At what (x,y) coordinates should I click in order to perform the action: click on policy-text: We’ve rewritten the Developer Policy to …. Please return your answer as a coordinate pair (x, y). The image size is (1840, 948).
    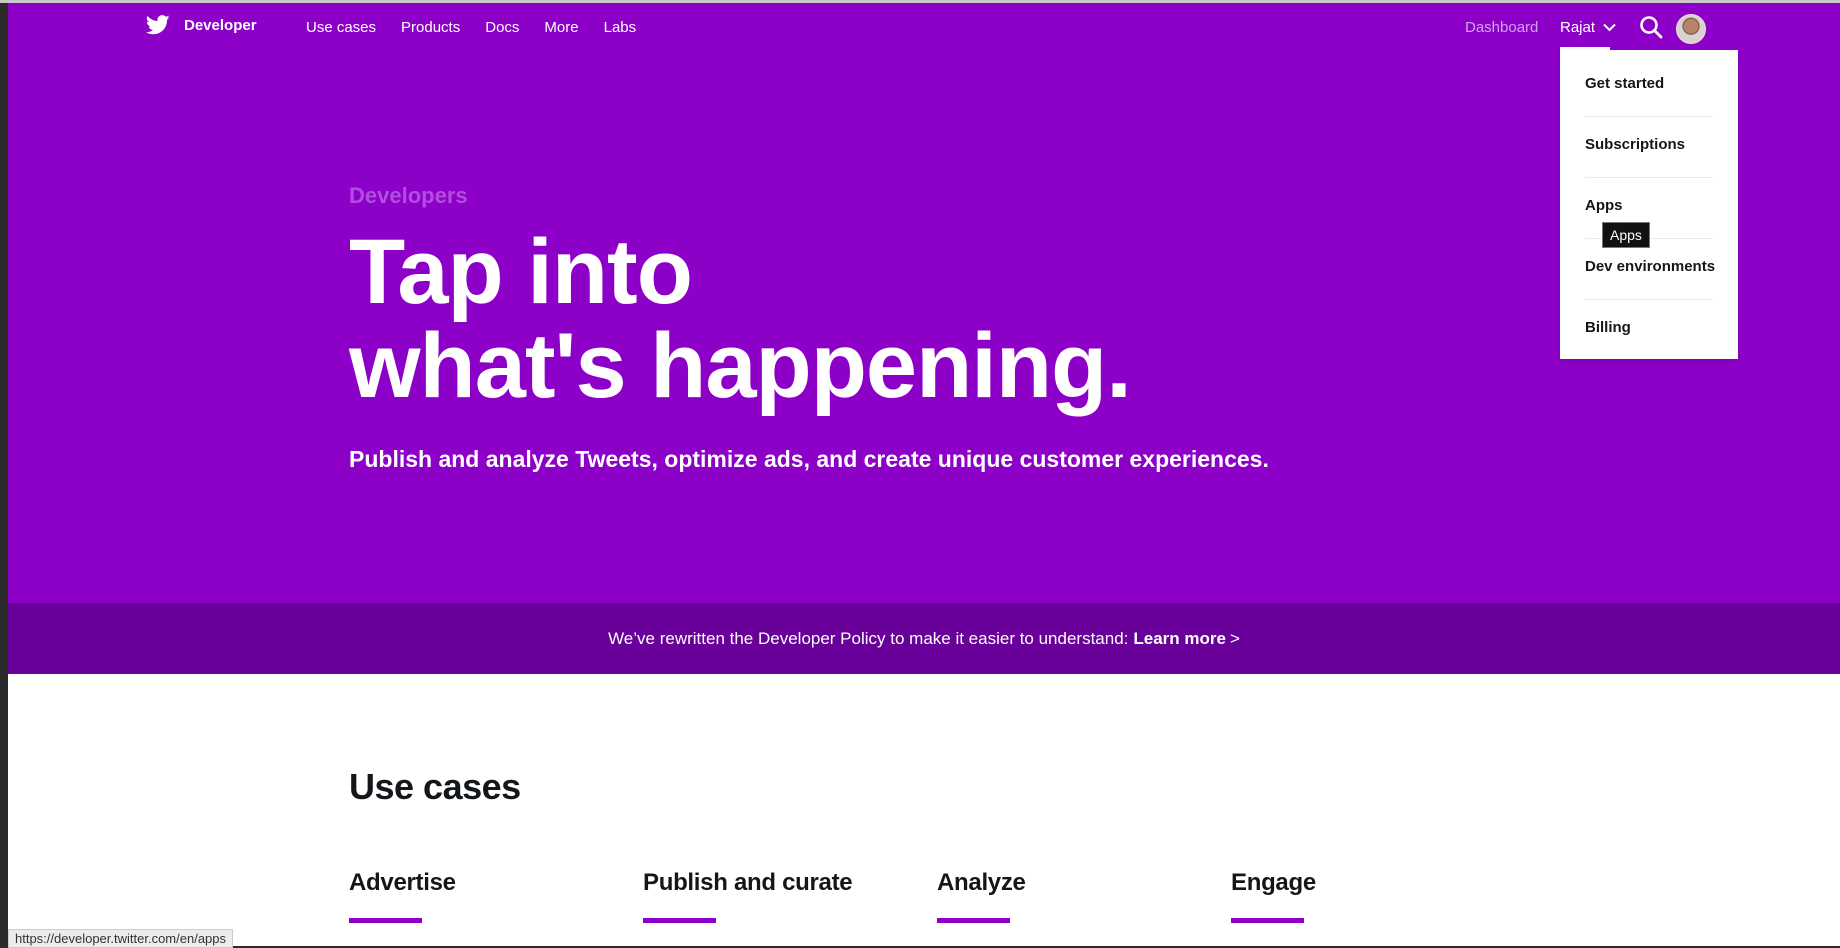
    Looking at the image, I should click on (868, 638).